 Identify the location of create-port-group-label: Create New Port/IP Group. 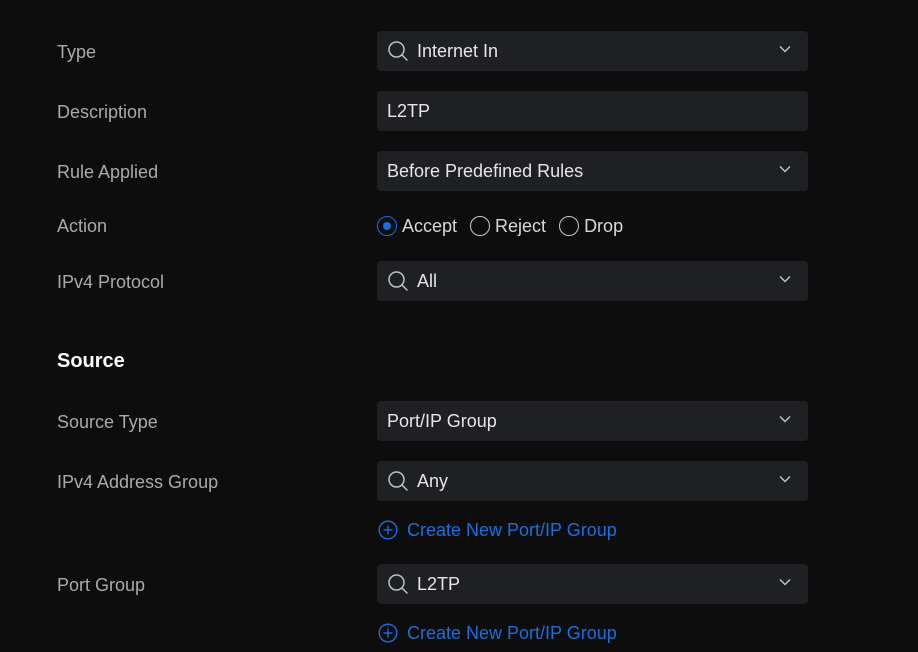
(512, 633).